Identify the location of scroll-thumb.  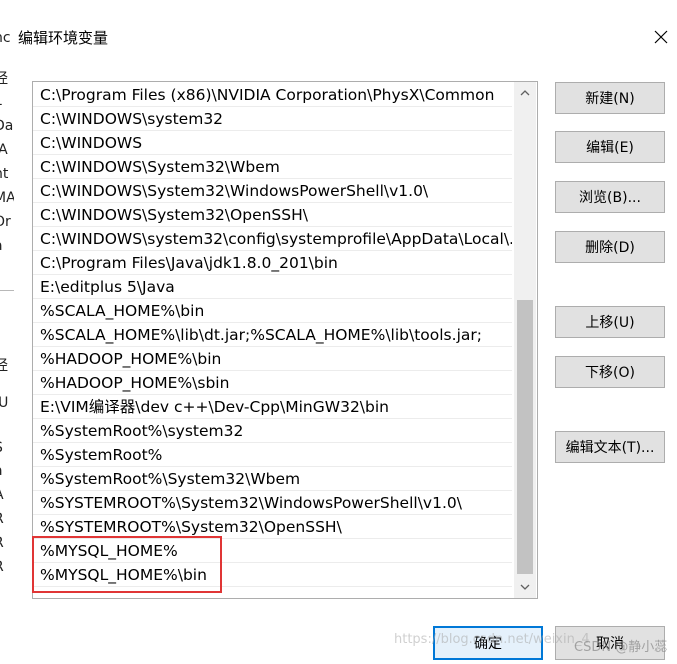
(525, 437).